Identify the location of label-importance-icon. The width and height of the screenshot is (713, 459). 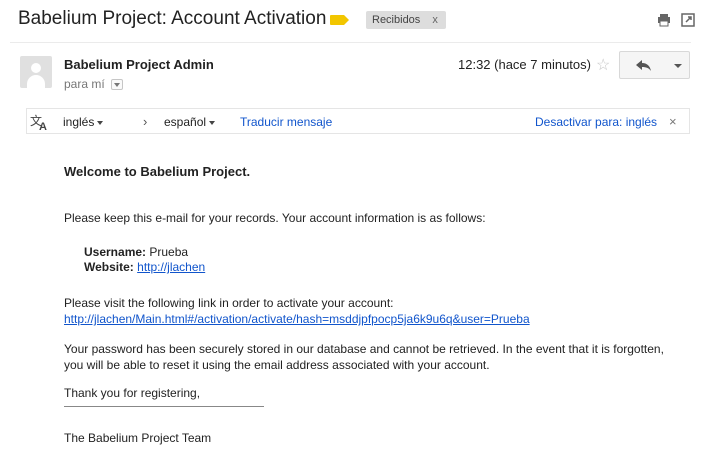
(339, 20).